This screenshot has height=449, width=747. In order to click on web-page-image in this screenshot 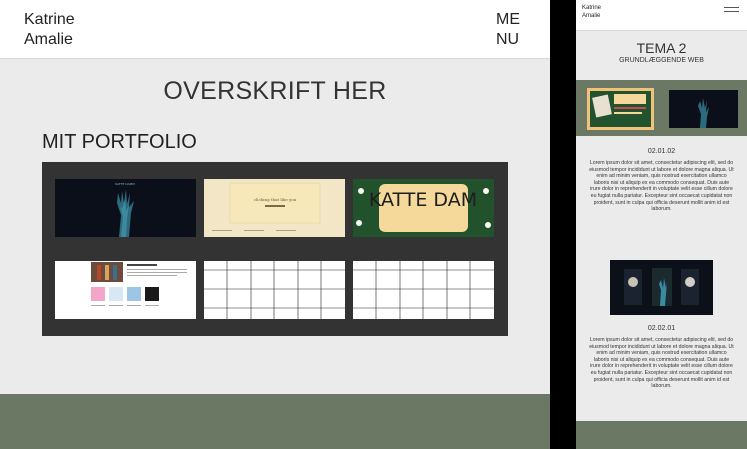, I will do `click(125, 290)`.